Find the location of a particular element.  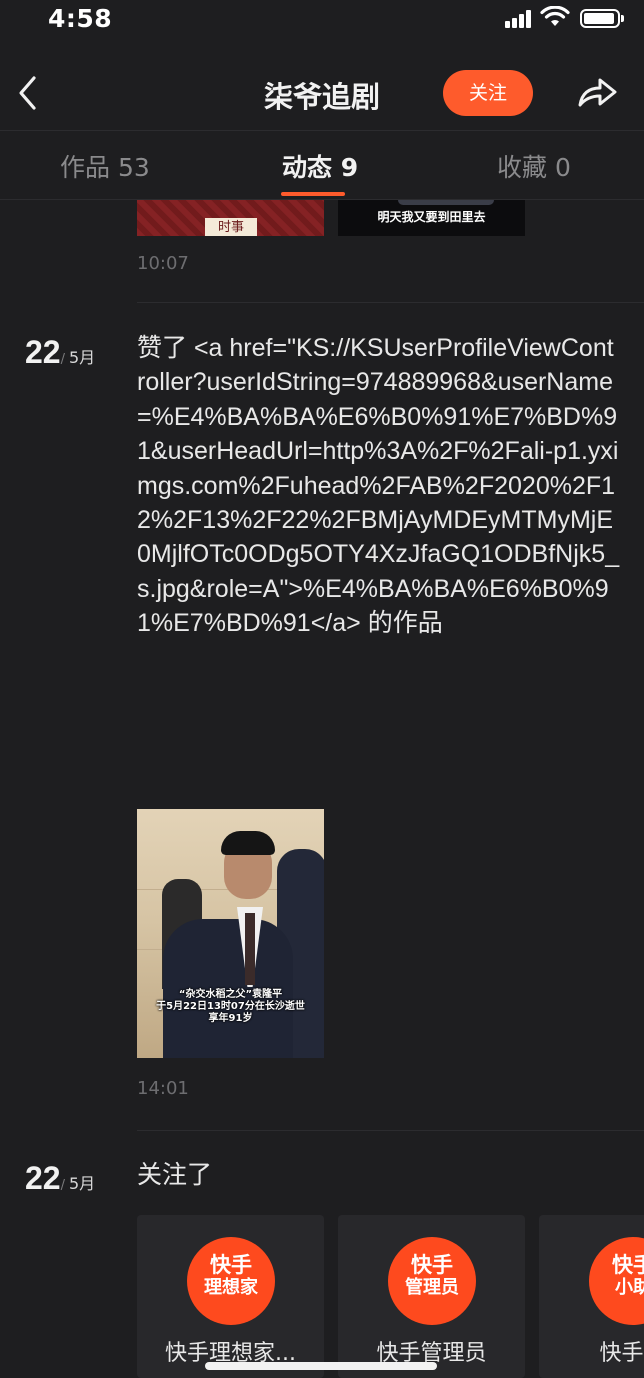

user-card: 快手 小助 快手小 is located at coordinates (591, 1296).